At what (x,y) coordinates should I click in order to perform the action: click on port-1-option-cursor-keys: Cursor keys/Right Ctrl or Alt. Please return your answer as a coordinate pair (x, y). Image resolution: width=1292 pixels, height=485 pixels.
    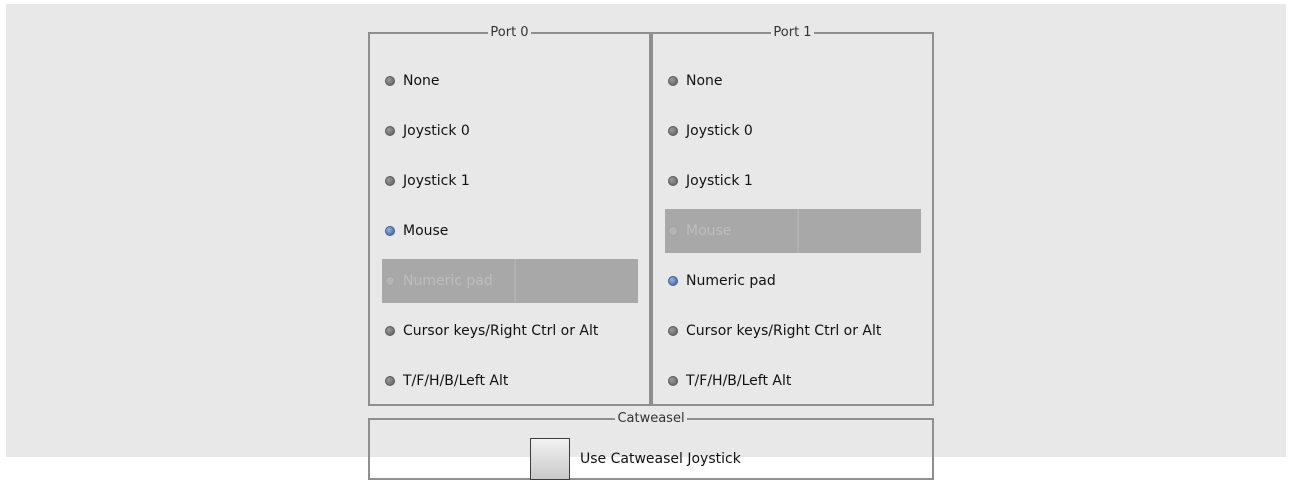
    Looking at the image, I should click on (793, 331).